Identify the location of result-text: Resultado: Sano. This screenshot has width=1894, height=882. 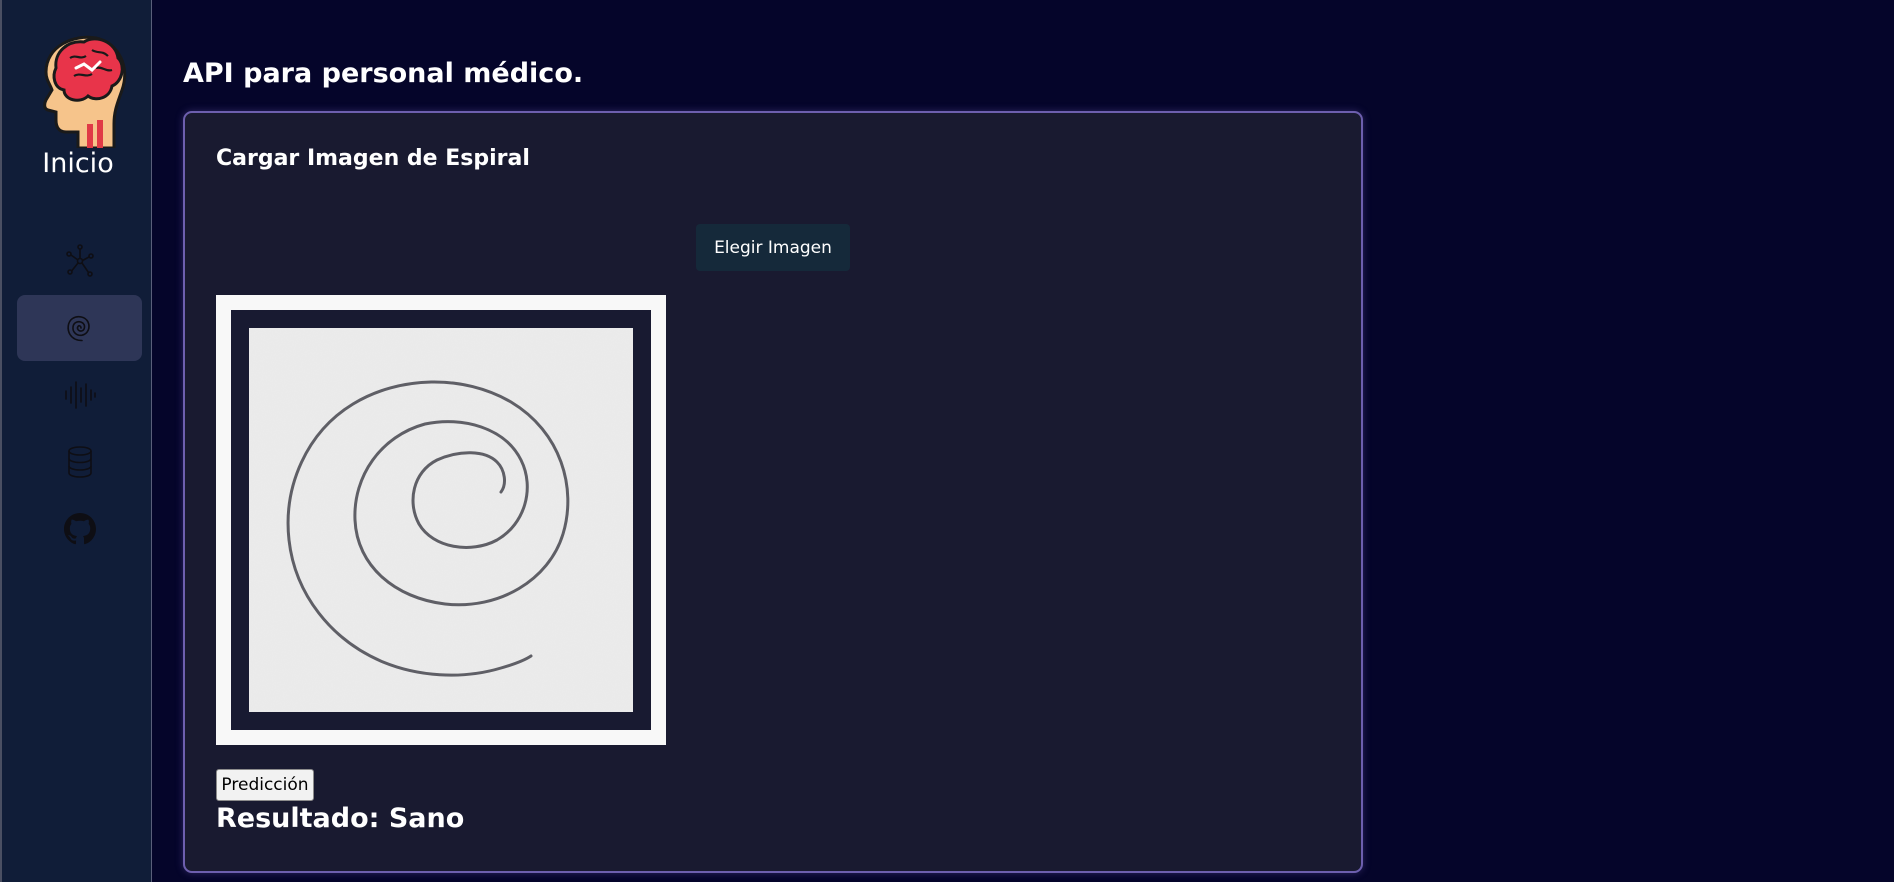
(340, 818).